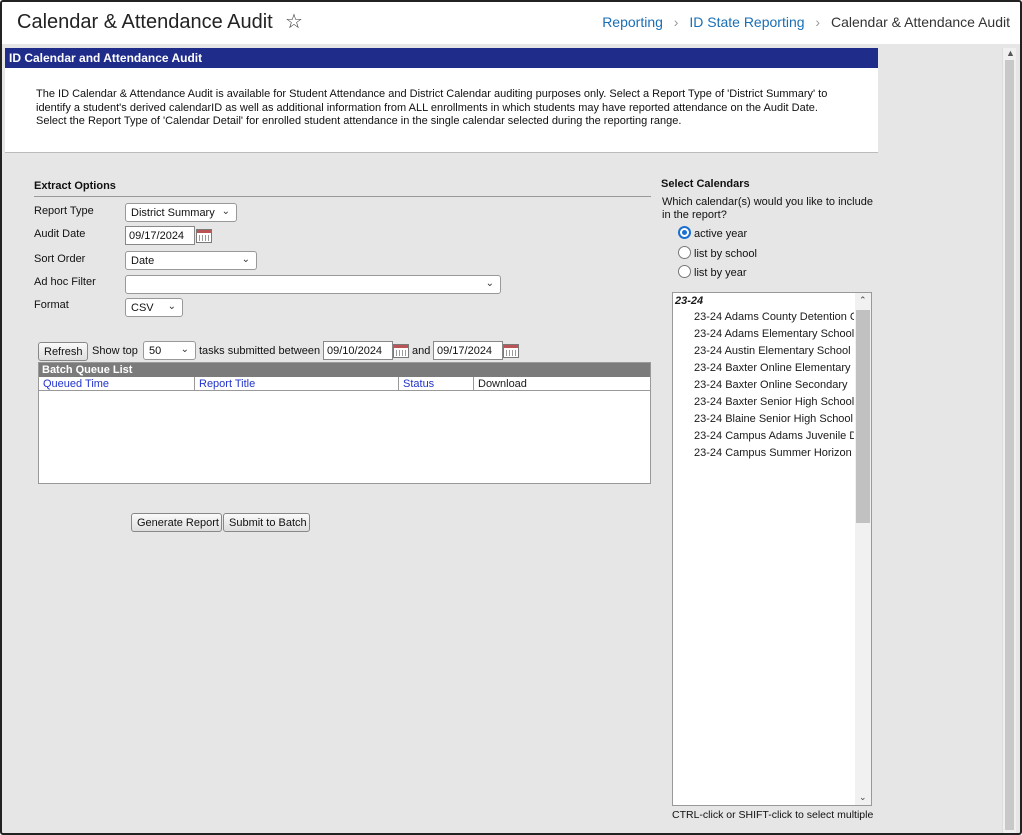 This screenshot has width=1022, height=835. I want to click on show-top-value: 50, so click(155, 351).